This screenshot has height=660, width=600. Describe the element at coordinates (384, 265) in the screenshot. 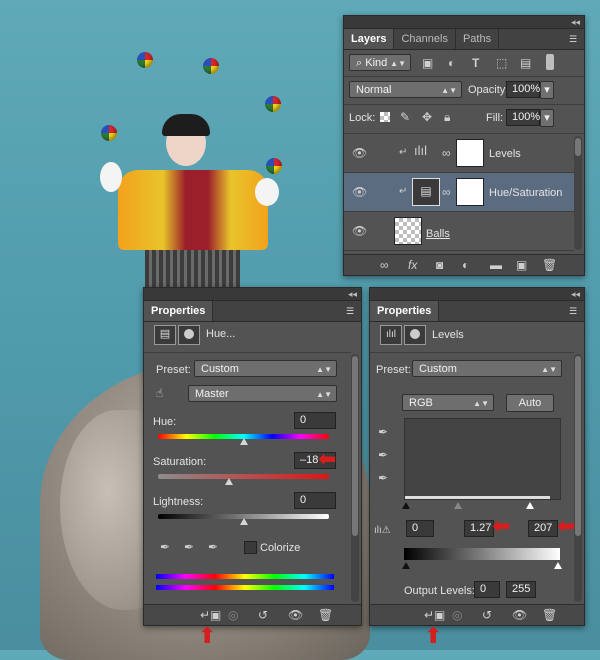

I see `link-layers-icon: ∞` at that location.